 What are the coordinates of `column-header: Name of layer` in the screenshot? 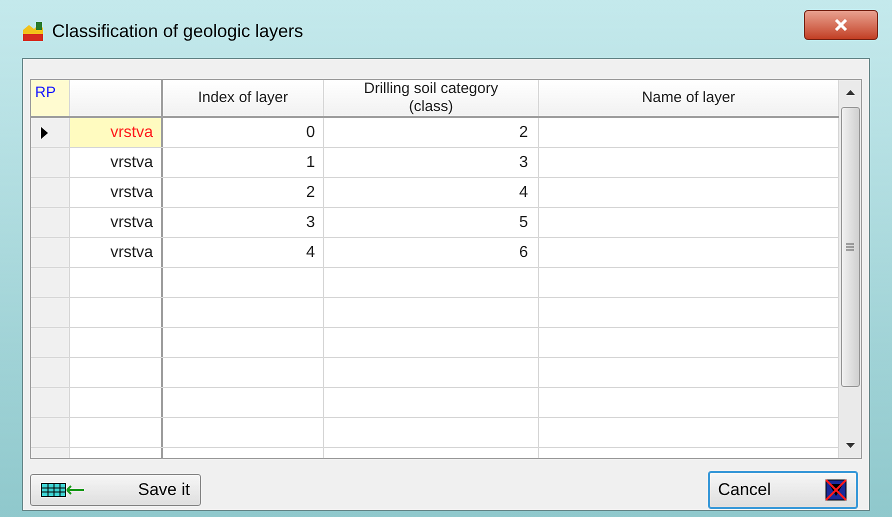 It's located at (689, 98).